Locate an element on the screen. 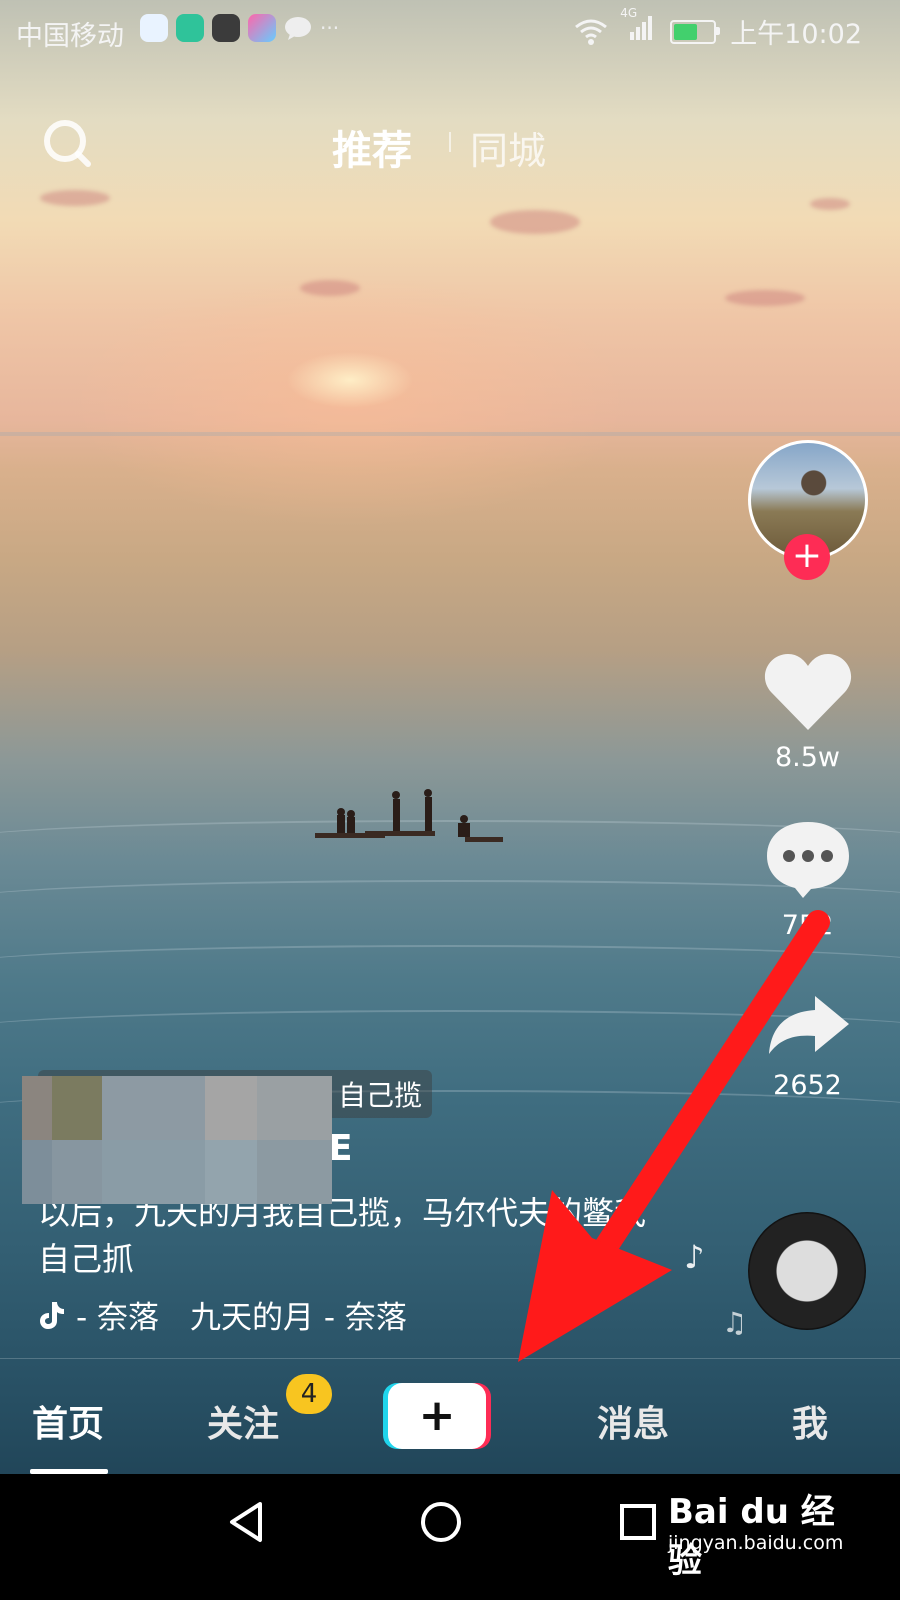  comment-button: 752 is located at coordinates (807, 879).